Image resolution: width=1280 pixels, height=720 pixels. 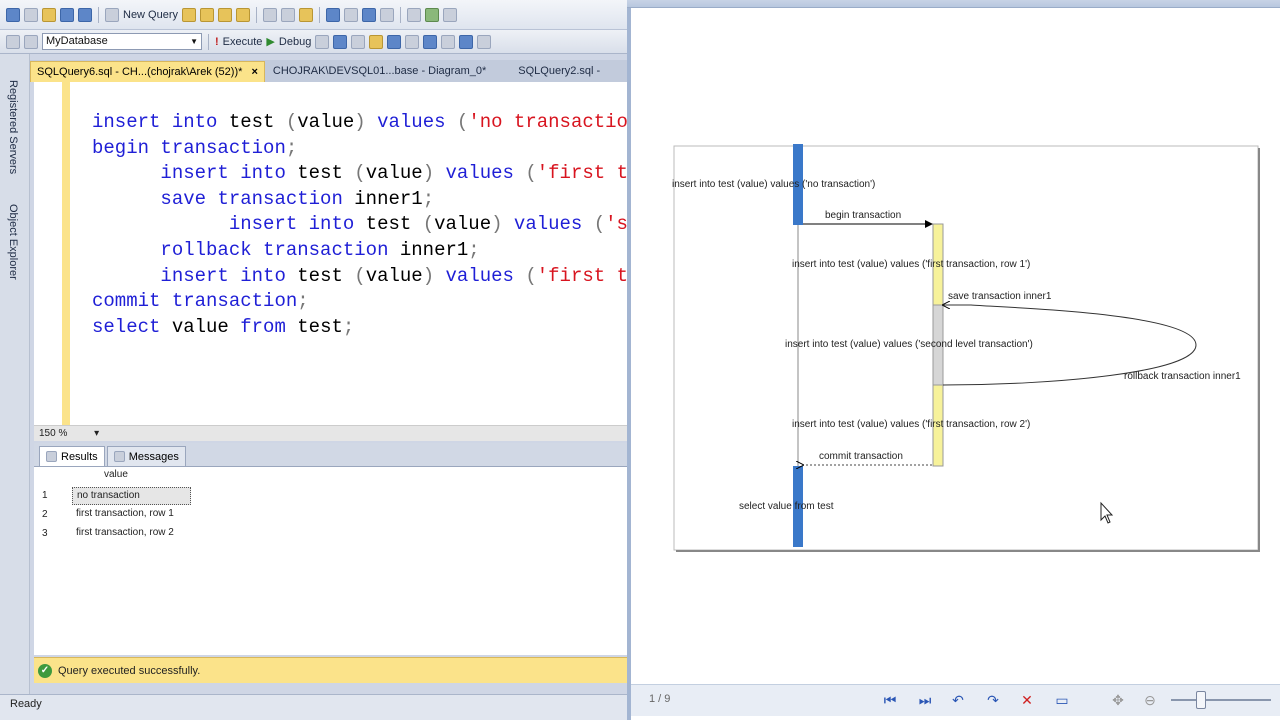 I want to click on zoom-out-icon: ⊖, so click(x=1150, y=700).